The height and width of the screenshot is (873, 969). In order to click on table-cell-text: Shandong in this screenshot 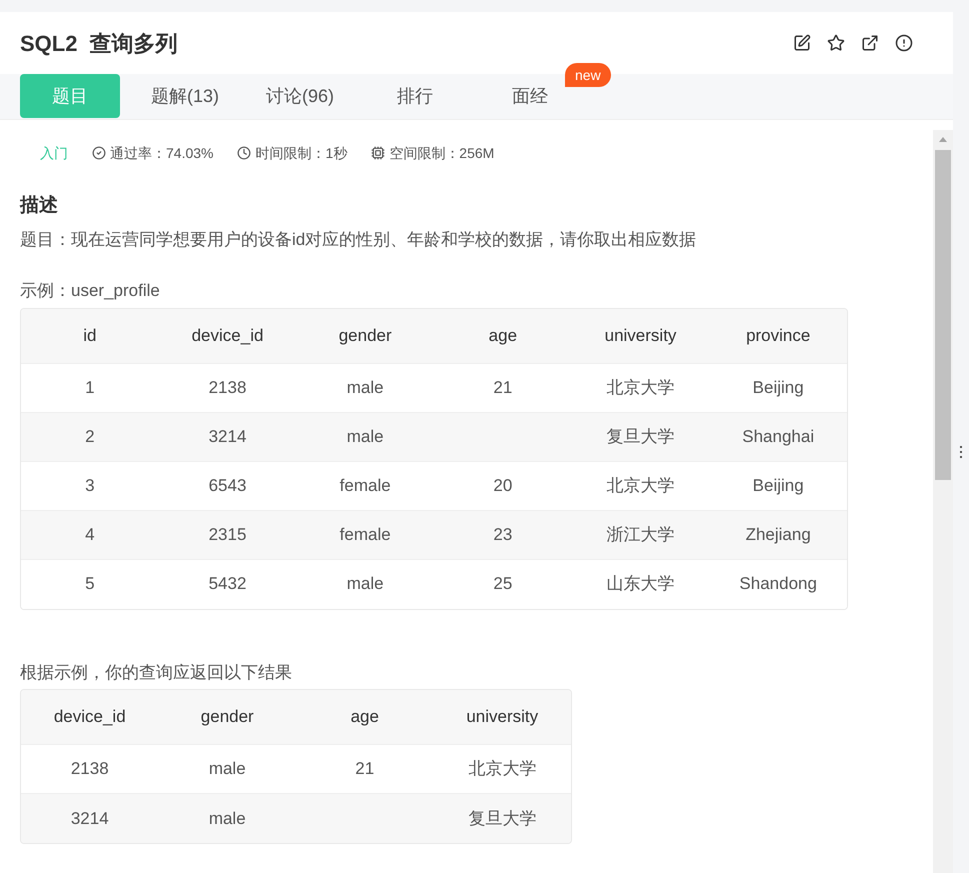, I will do `click(778, 584)`.